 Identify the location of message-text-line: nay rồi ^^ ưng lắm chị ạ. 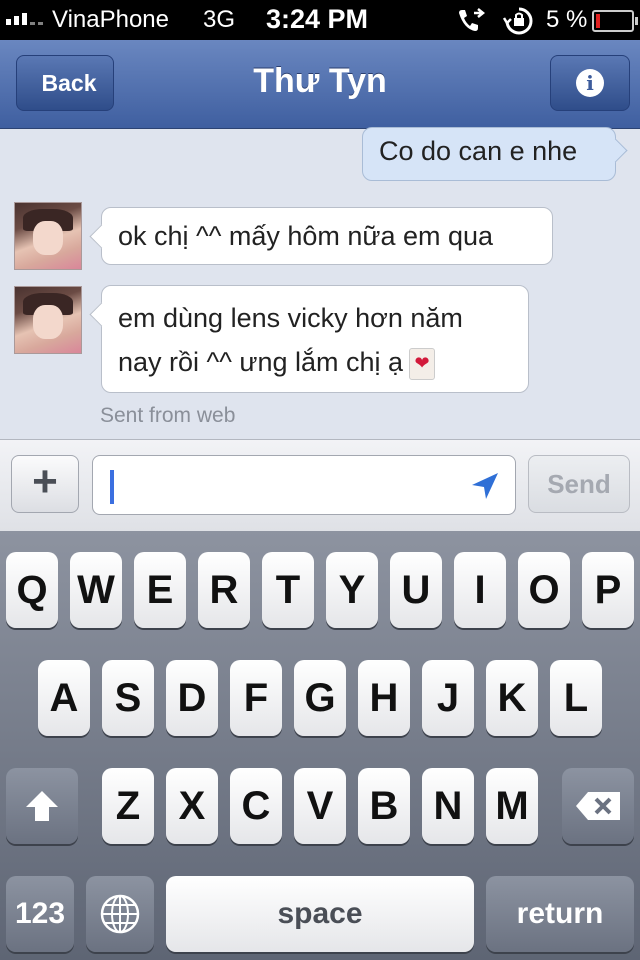
(261, 362).